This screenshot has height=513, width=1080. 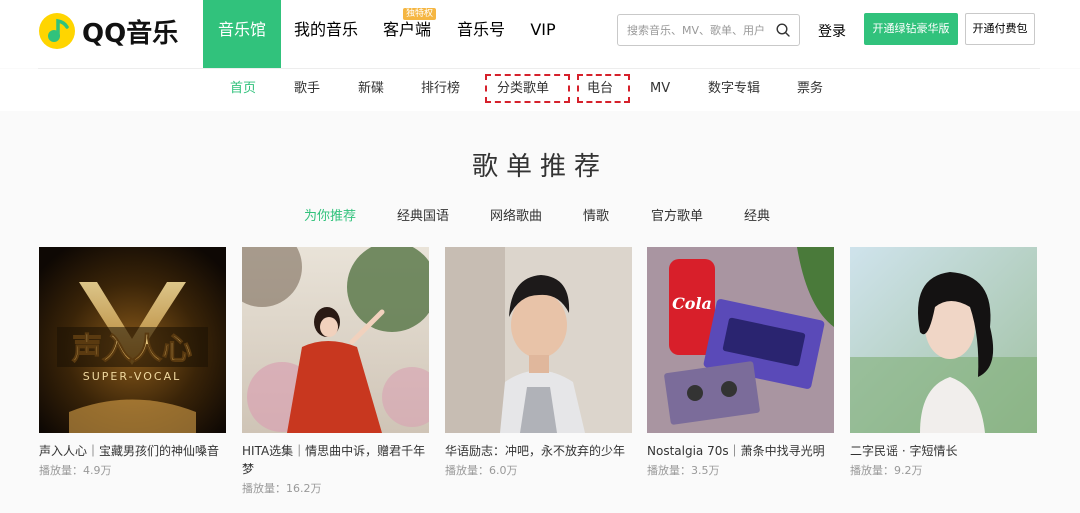 What do you see at coordinates (132, 376) in the screenshot?
I see `cover-subtitle-text: SUPER-VOCAL` at bounding box center [132, 376].